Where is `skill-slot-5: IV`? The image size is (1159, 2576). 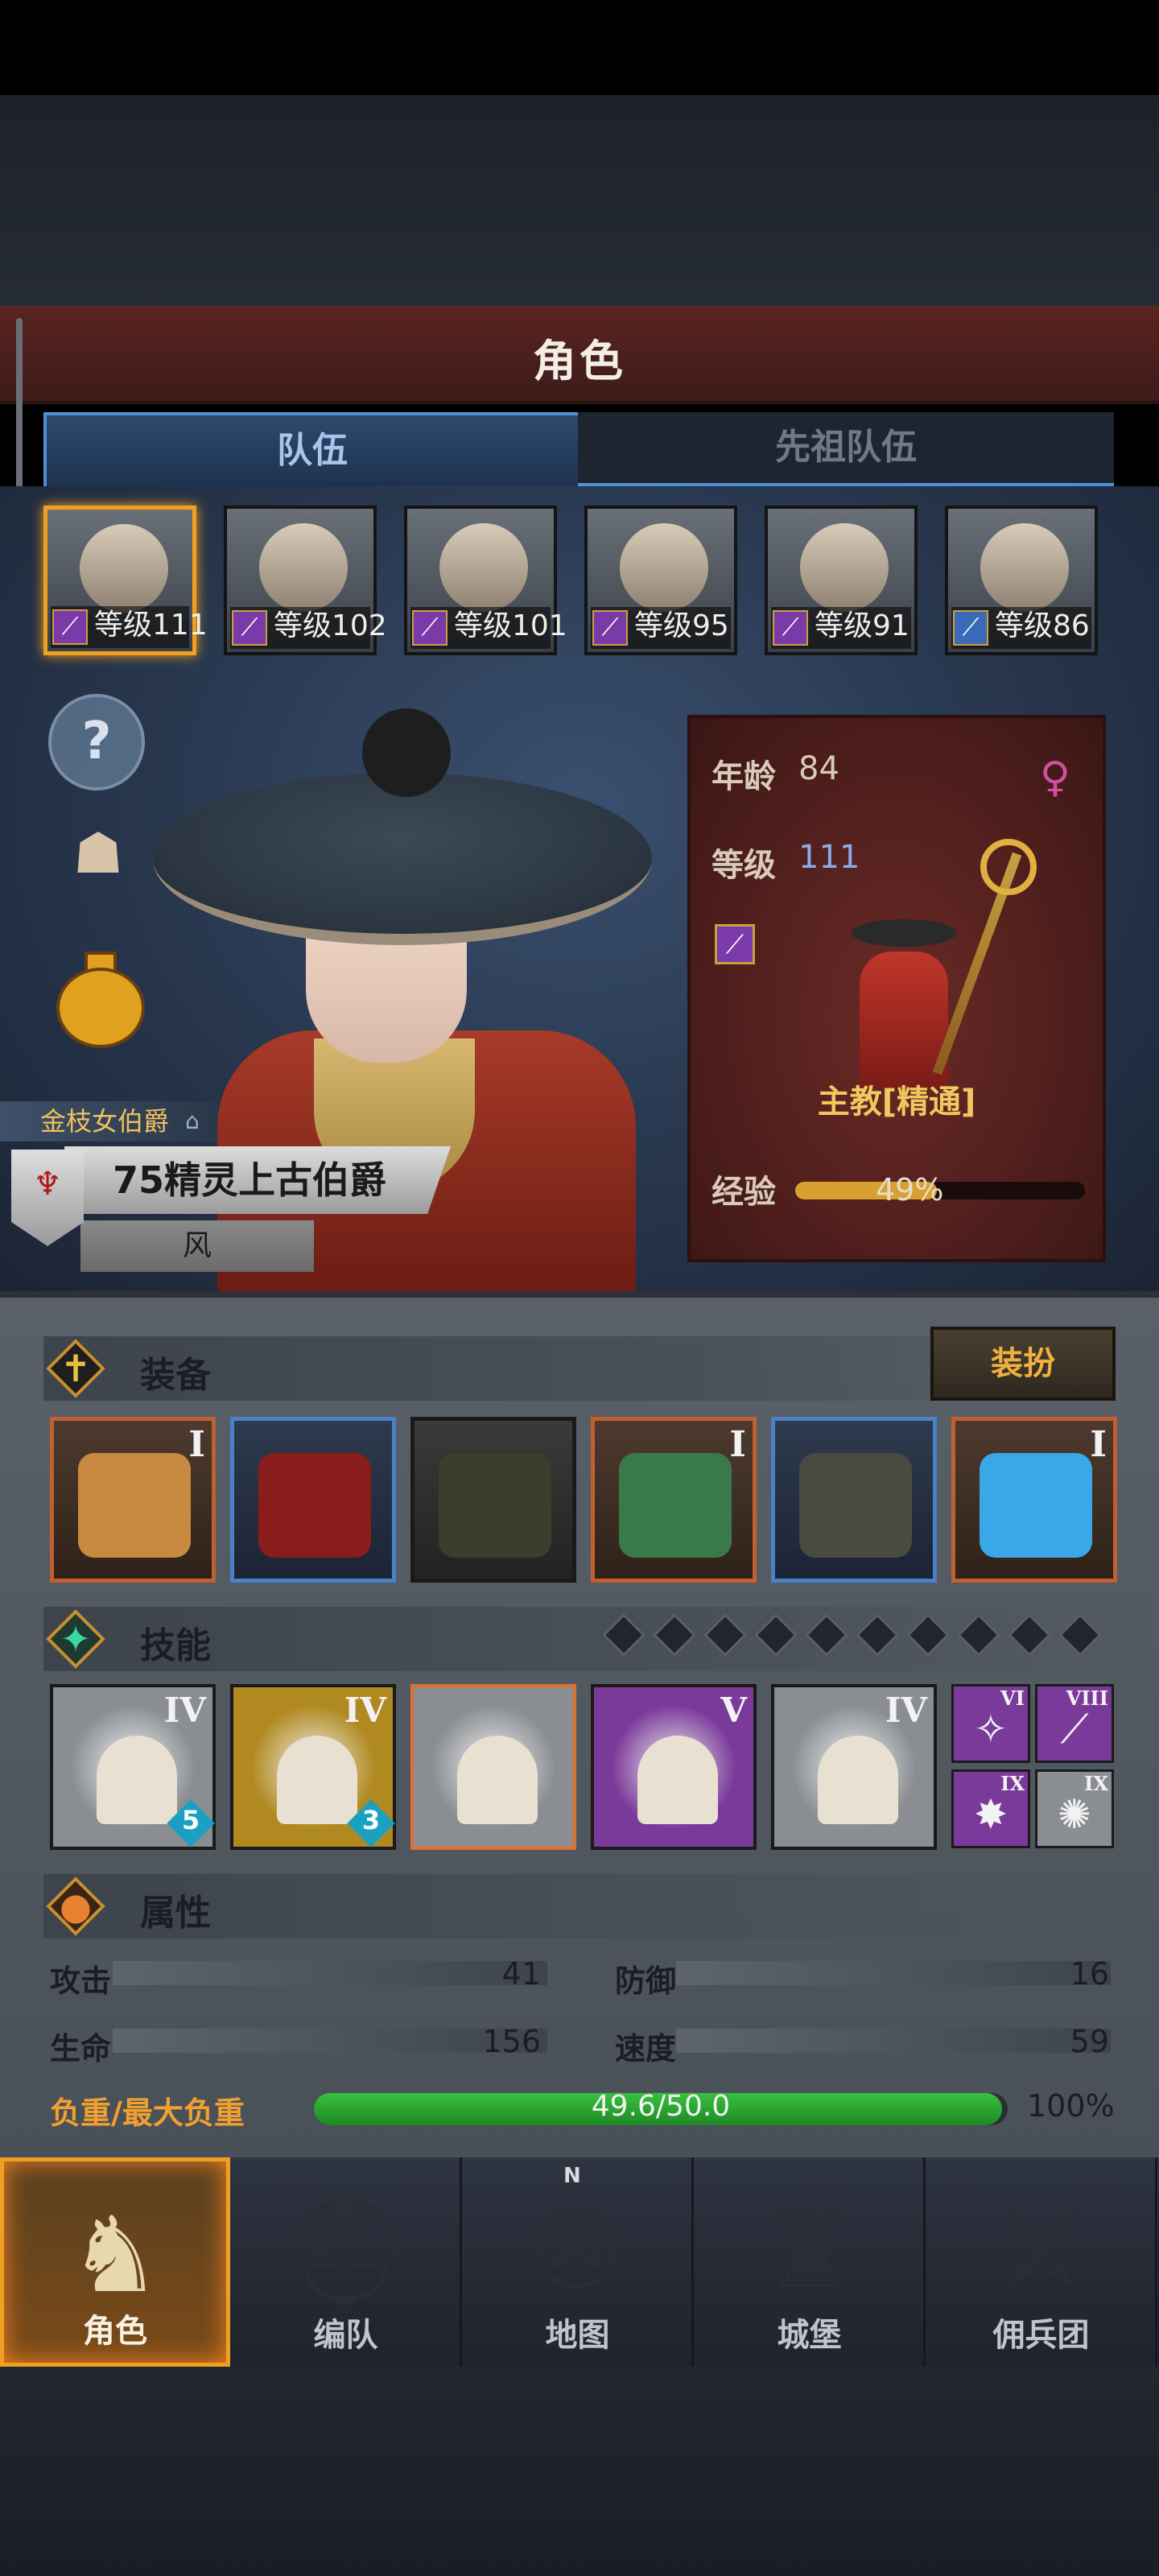
skill-slot-5: IV is located at coordinates (854, 1767).